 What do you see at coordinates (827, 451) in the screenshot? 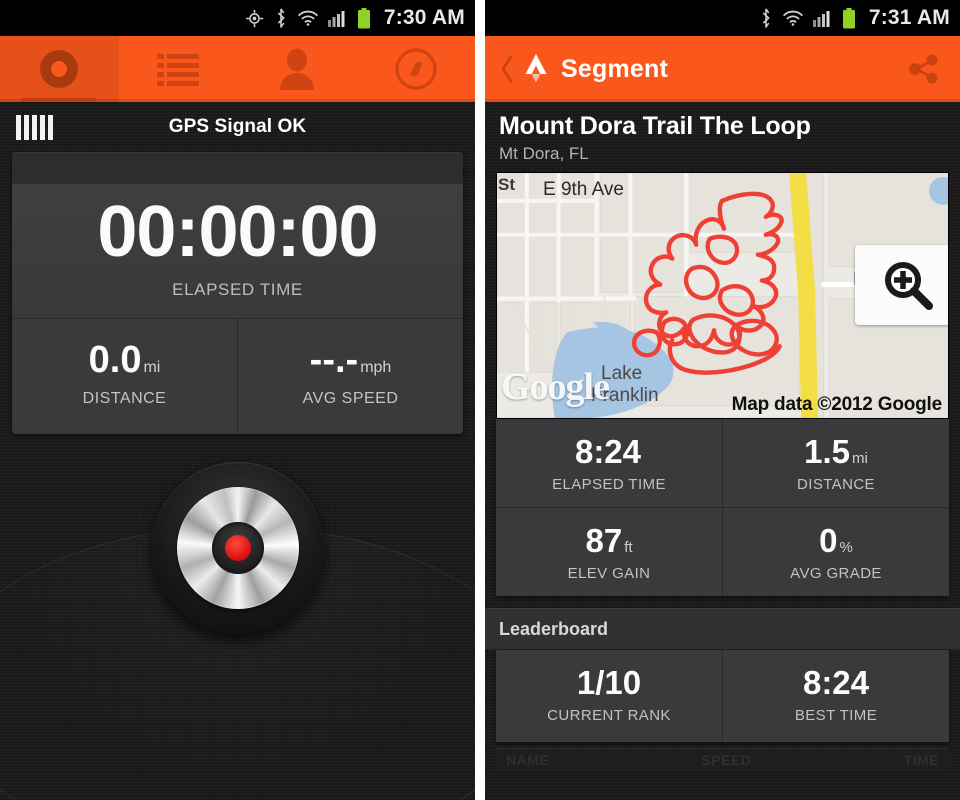
I see `stat-distance-value: 1.5` at bounding box center [827, 451].